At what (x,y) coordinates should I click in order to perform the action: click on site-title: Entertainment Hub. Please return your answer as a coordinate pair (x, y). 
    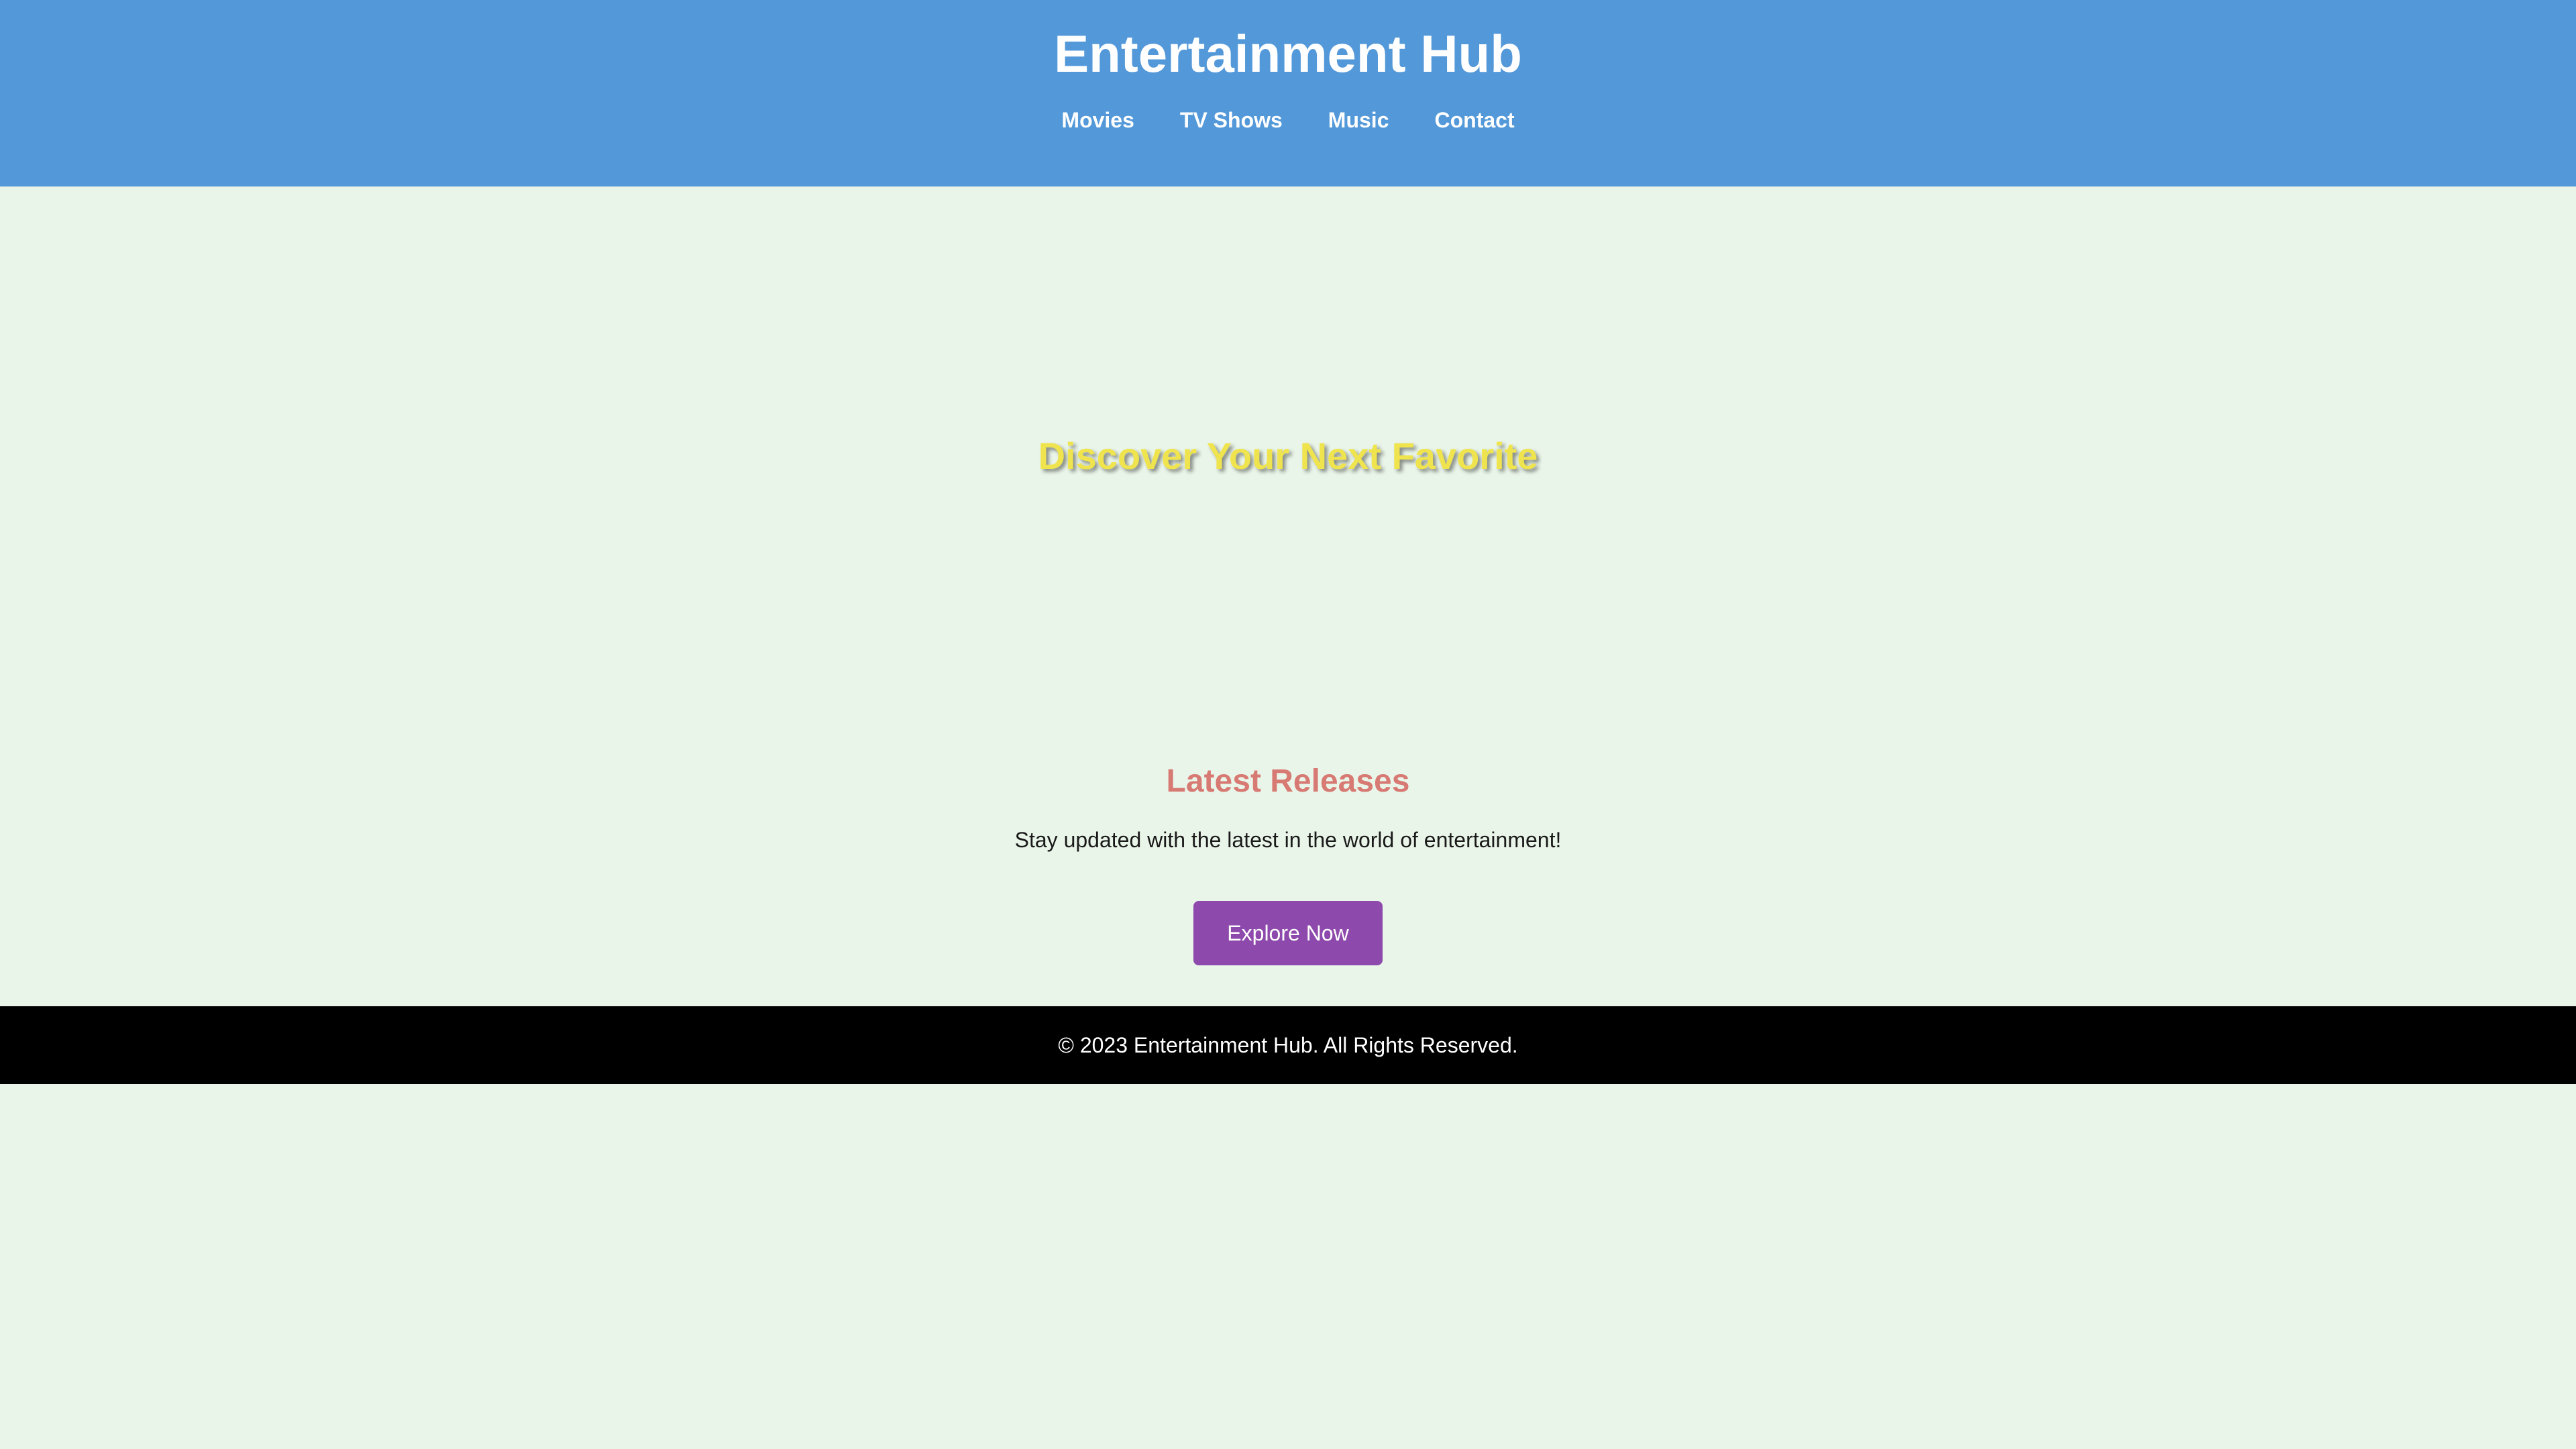
    Looking at the image, I should click on (1288, 53).